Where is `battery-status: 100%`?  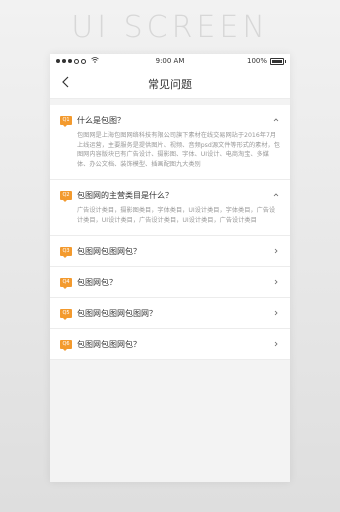 battery-status: 100% is located at coordinates (266, 61).